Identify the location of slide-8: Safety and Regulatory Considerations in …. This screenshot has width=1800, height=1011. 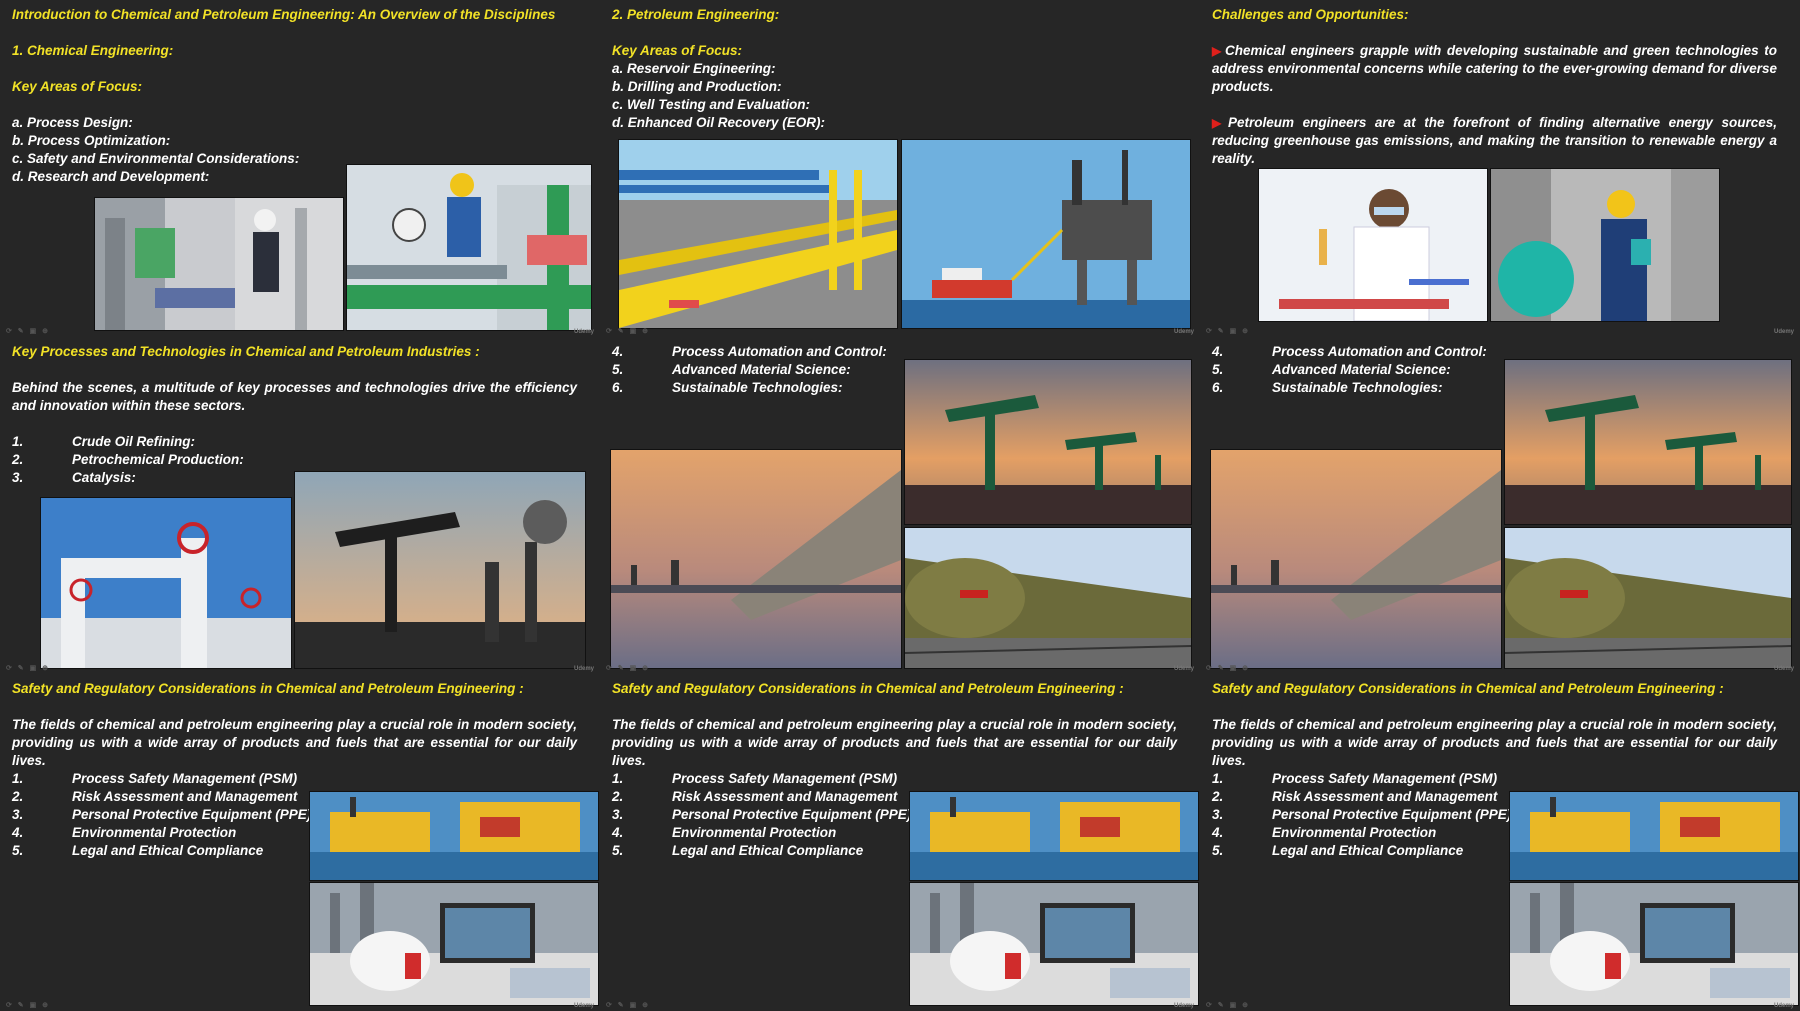
(900, 842).